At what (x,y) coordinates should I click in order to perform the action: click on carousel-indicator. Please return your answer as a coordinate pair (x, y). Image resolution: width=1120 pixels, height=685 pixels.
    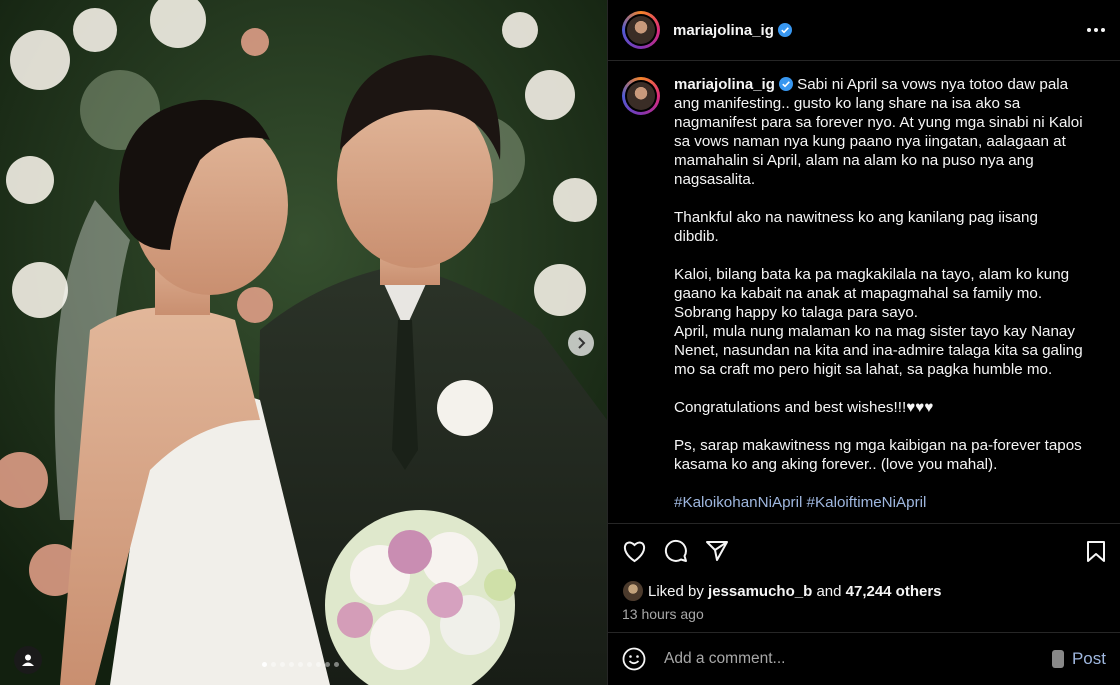
    Looking at the image, I should click on (300, 664).